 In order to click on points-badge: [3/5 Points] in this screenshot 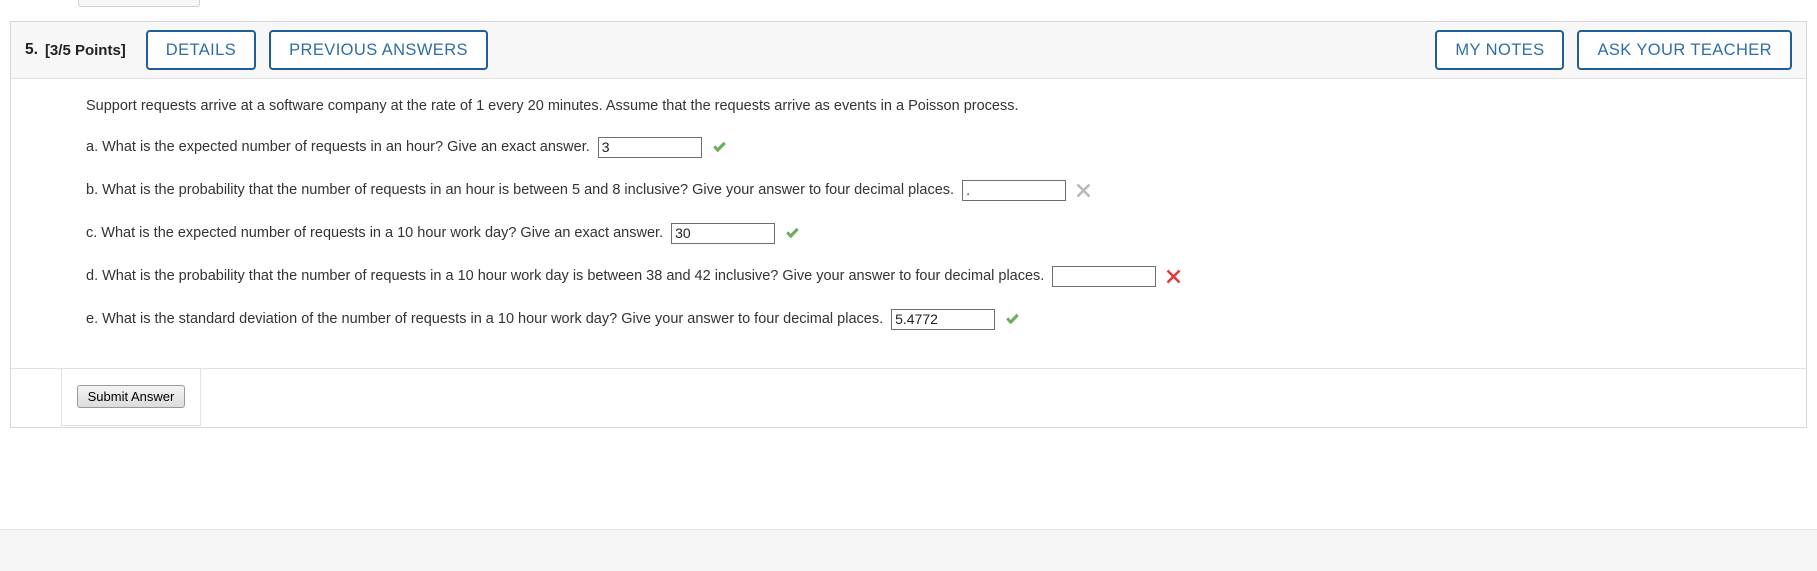, I will do `click(85, 50)`.